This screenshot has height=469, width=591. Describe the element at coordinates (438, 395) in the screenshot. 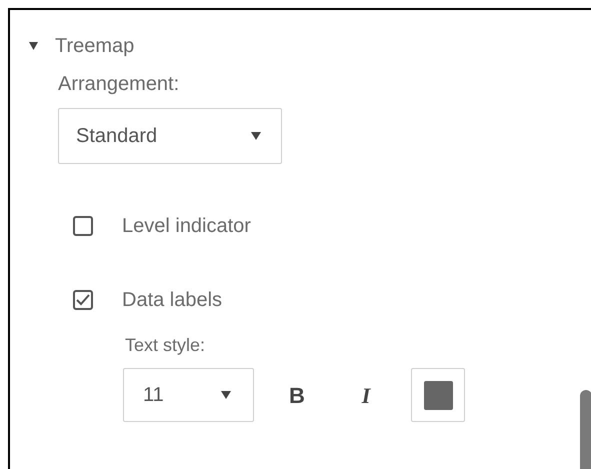

I see `color-picker-button` at that location.